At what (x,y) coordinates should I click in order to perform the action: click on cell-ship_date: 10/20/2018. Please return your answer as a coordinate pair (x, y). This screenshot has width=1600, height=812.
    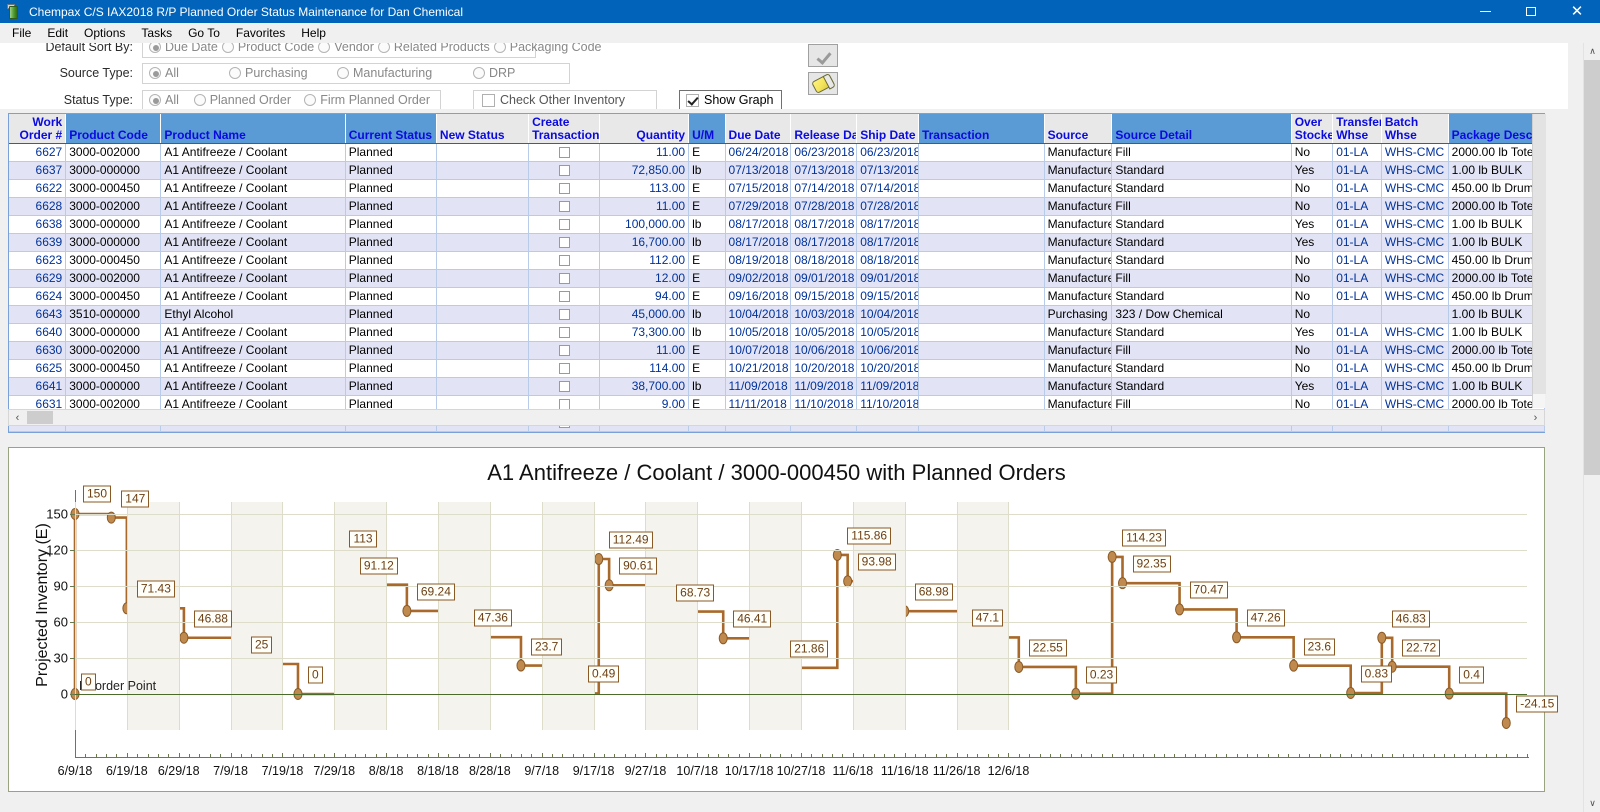
    Looking at the image, I should click on (887, 368).